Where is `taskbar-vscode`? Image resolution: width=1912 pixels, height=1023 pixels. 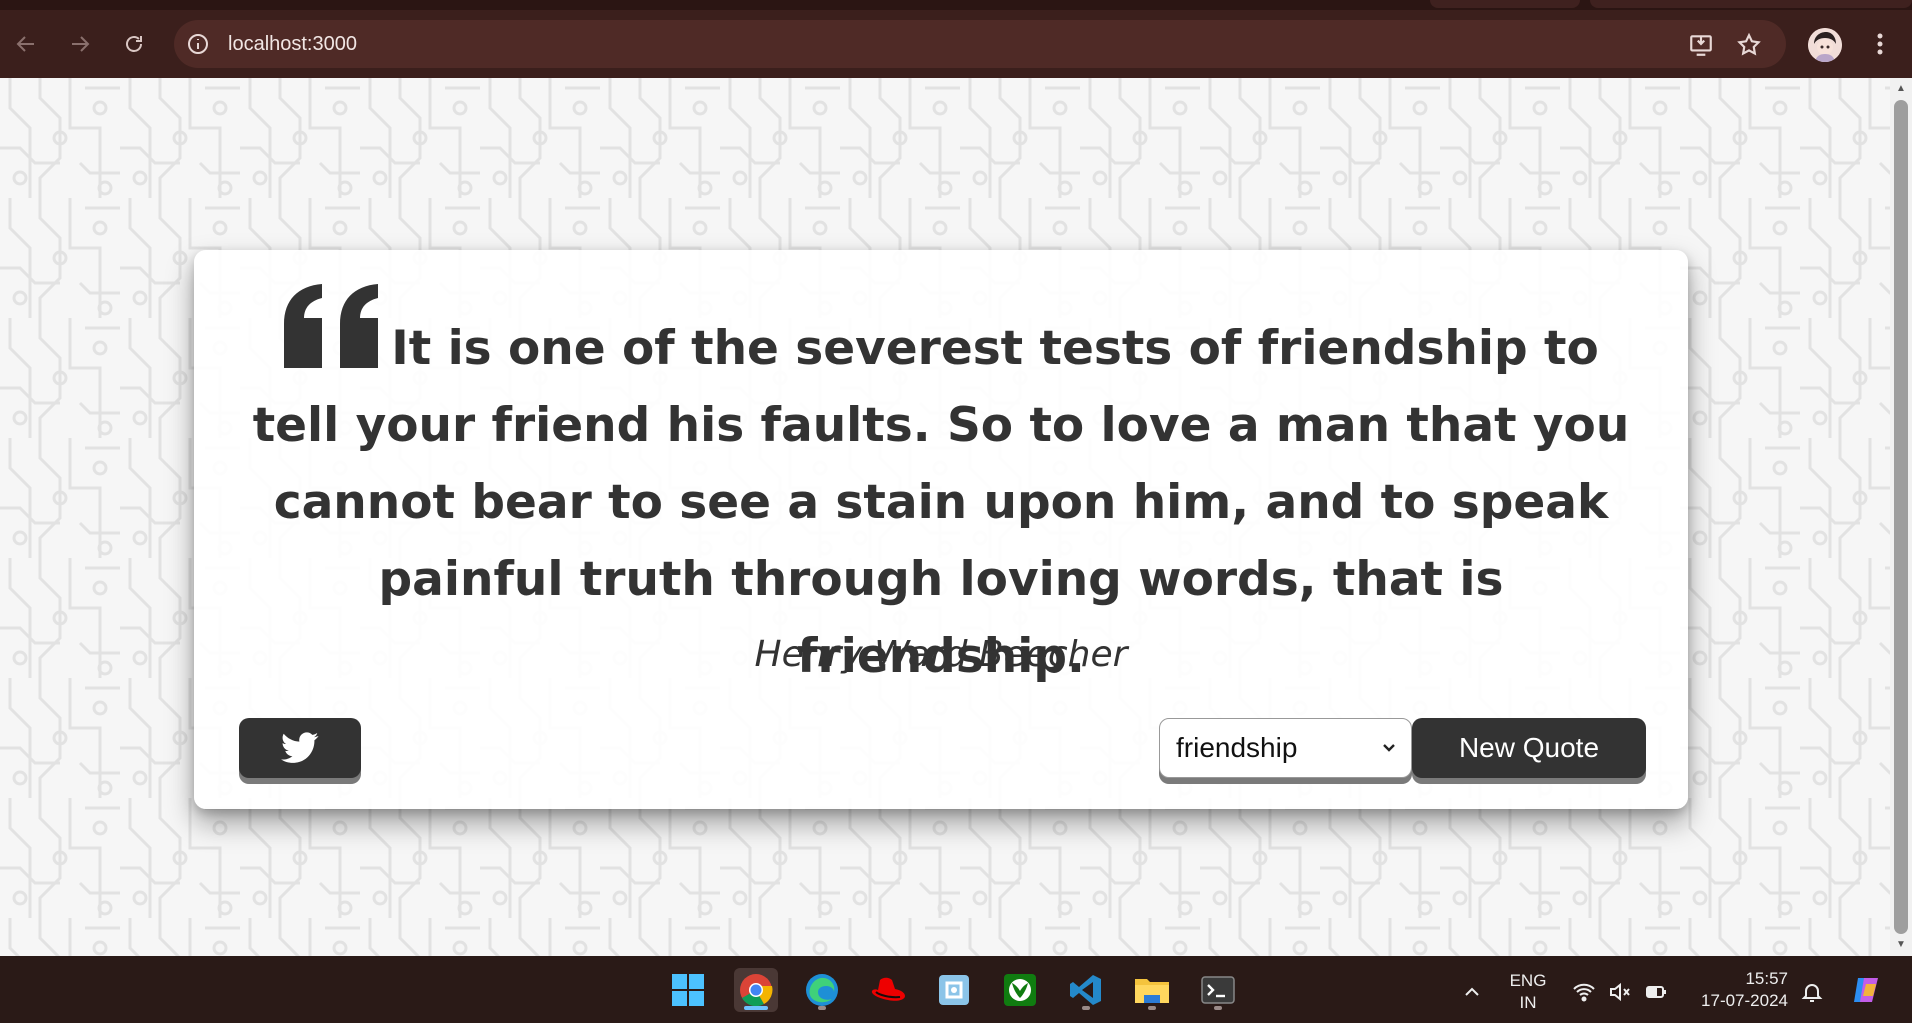 taskbar-vscode is located at coordinates (1086, 990).